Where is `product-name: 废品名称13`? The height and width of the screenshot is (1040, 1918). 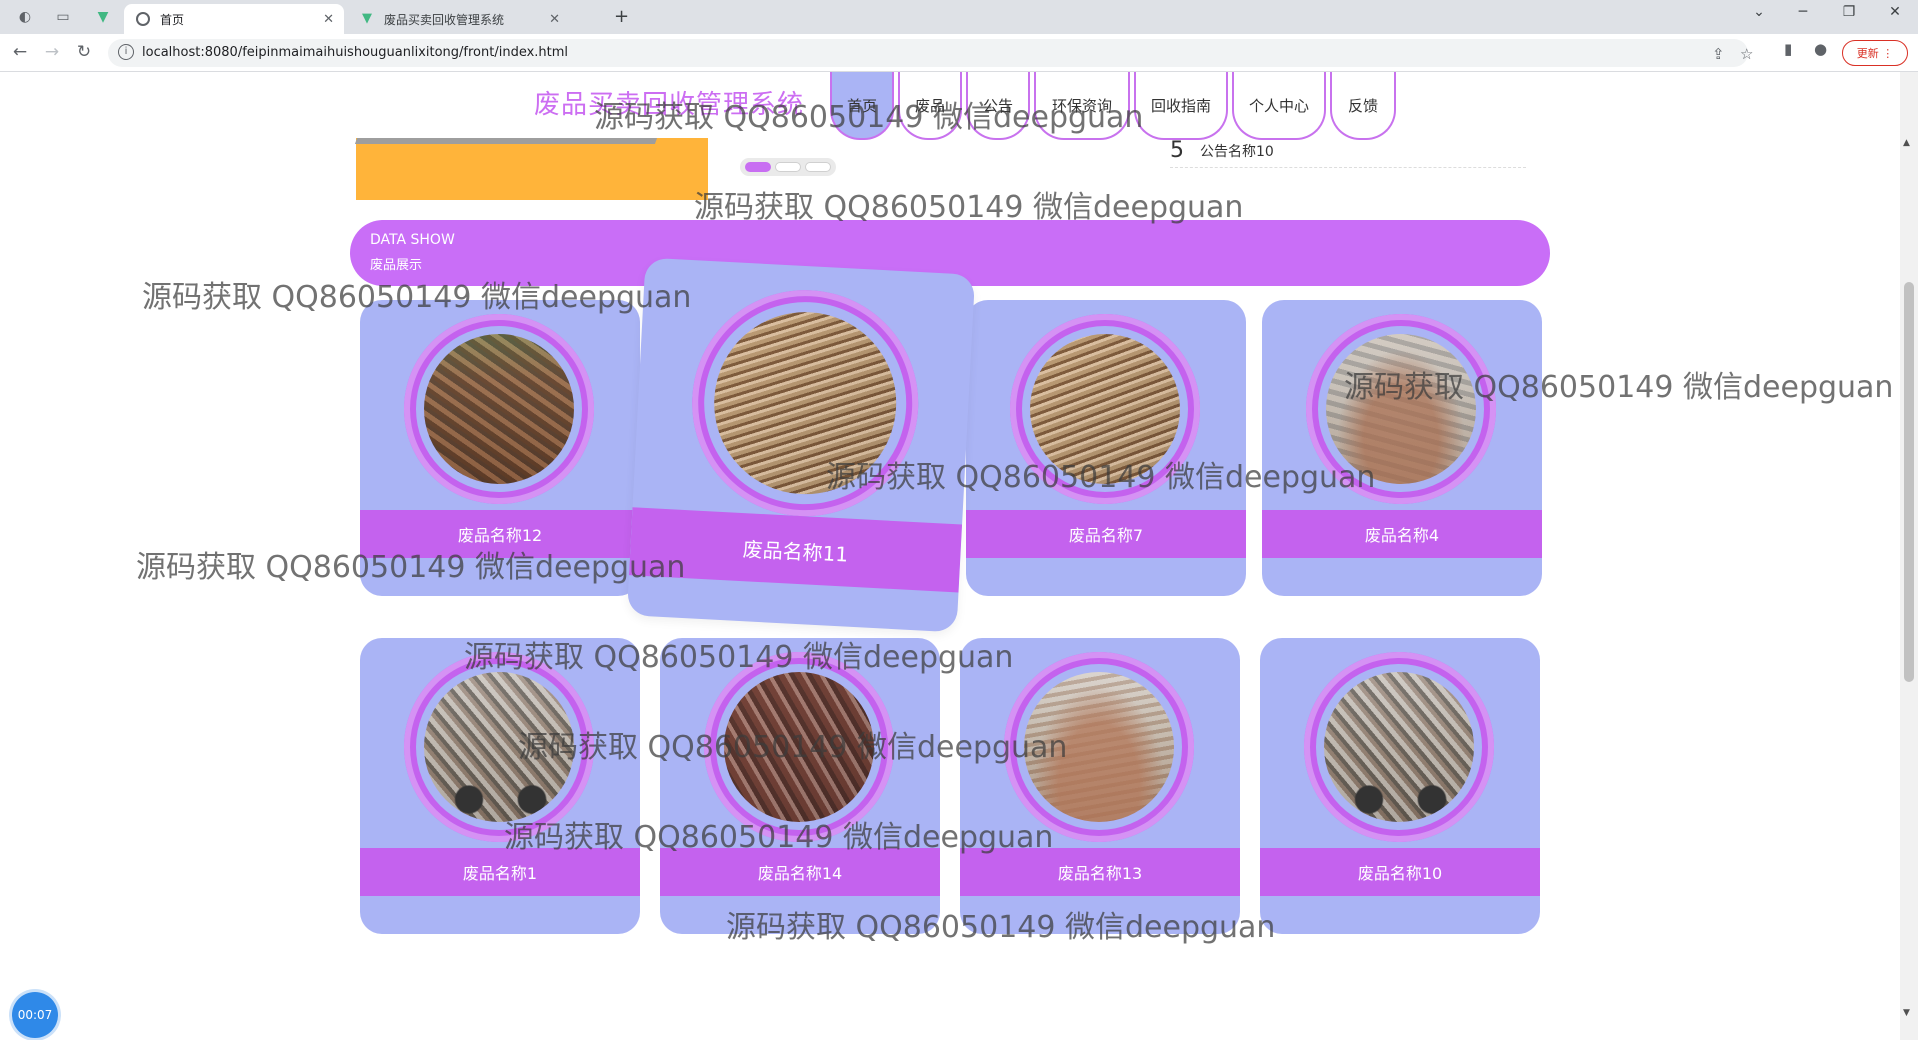 product-name: 废品名称13 is located at coordinates (1100, 872).